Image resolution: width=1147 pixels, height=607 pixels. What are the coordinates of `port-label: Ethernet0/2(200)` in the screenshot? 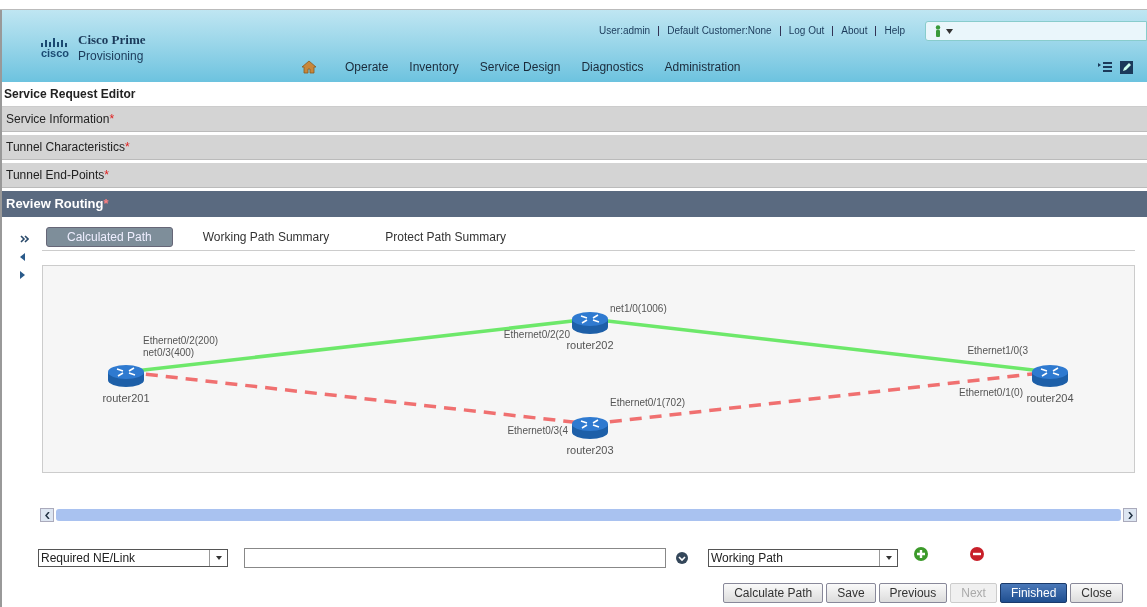 It's located at (181, 340).